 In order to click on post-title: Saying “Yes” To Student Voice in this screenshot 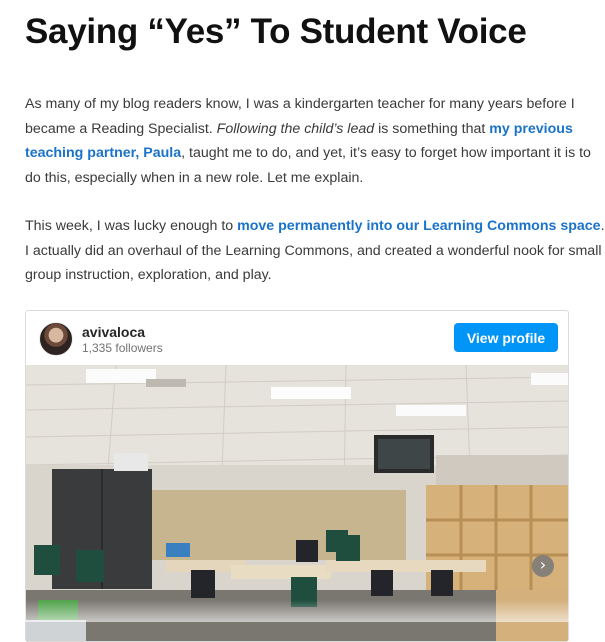, I will do `click(276, 31)`.